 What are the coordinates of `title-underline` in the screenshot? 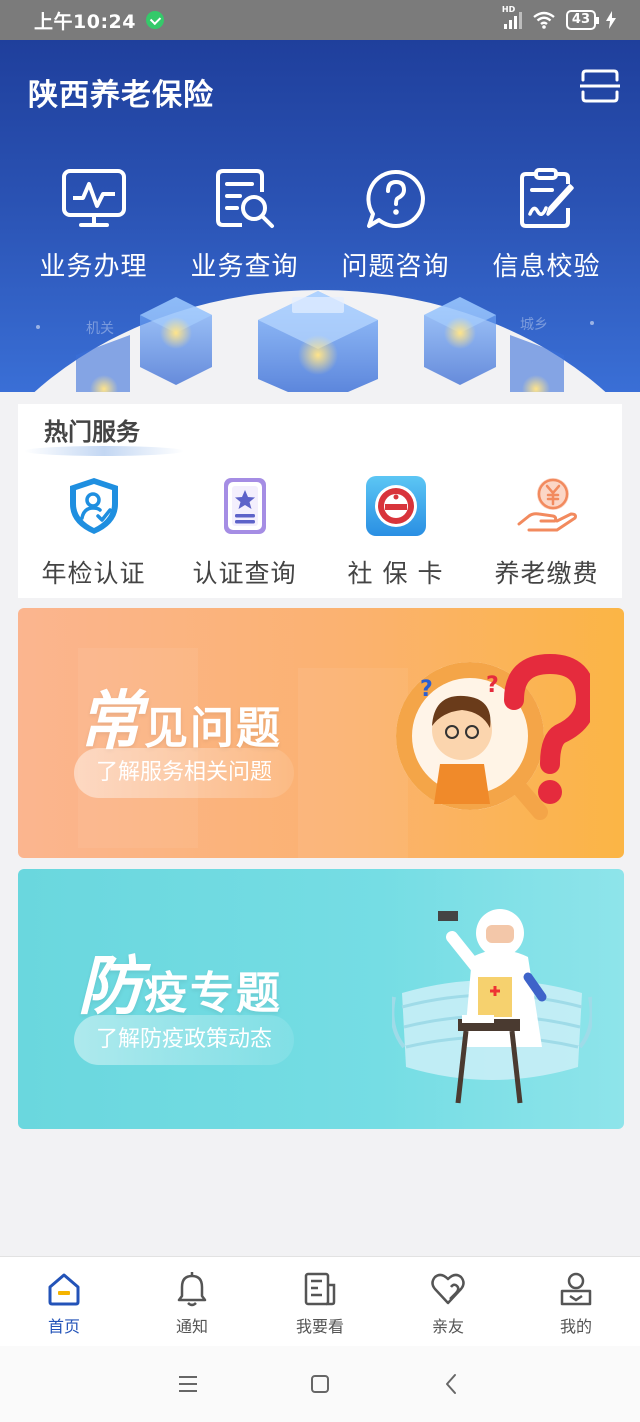 It's located at (104, 451).